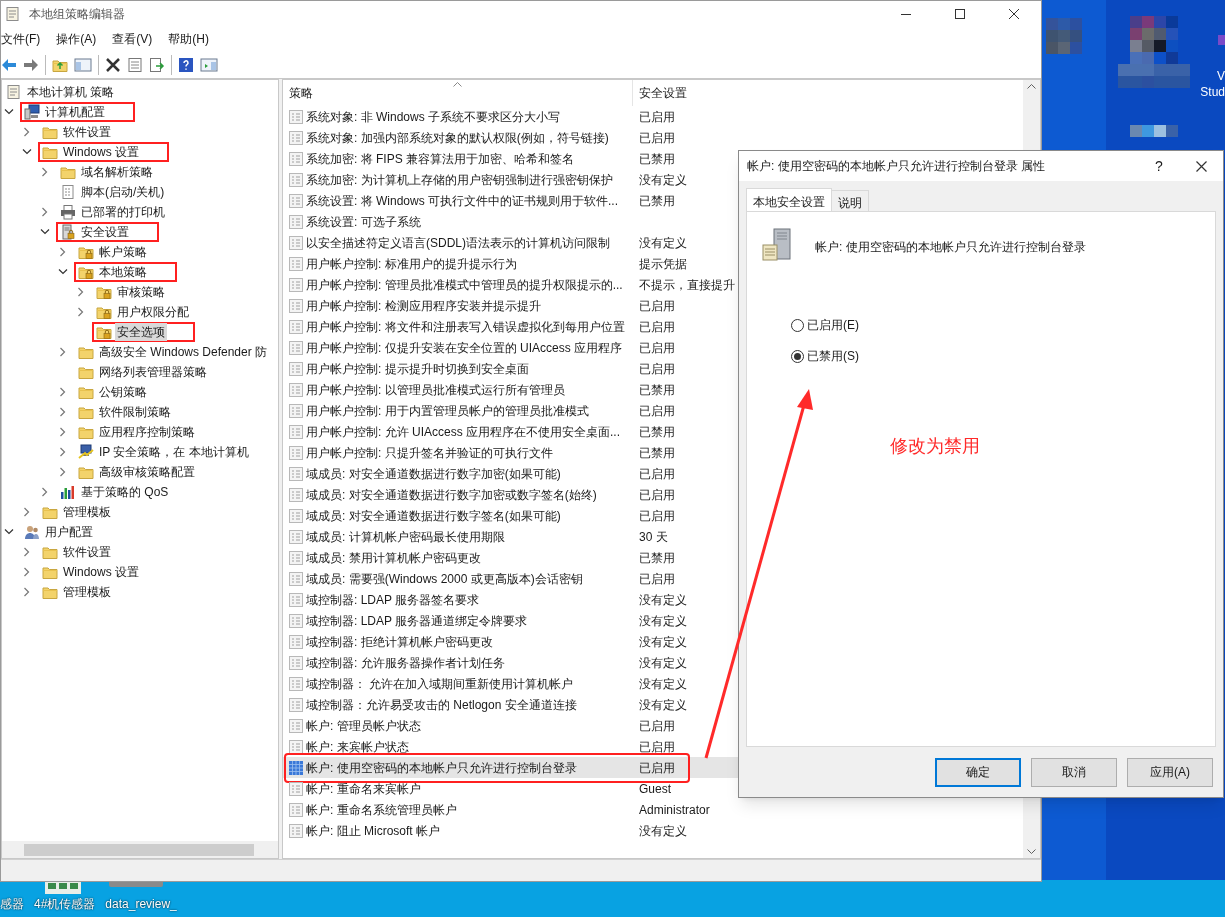 This screenshot has height=917, width=1225. I want to click on tree-item: 网络列表管理器策略, so click(153, 372).